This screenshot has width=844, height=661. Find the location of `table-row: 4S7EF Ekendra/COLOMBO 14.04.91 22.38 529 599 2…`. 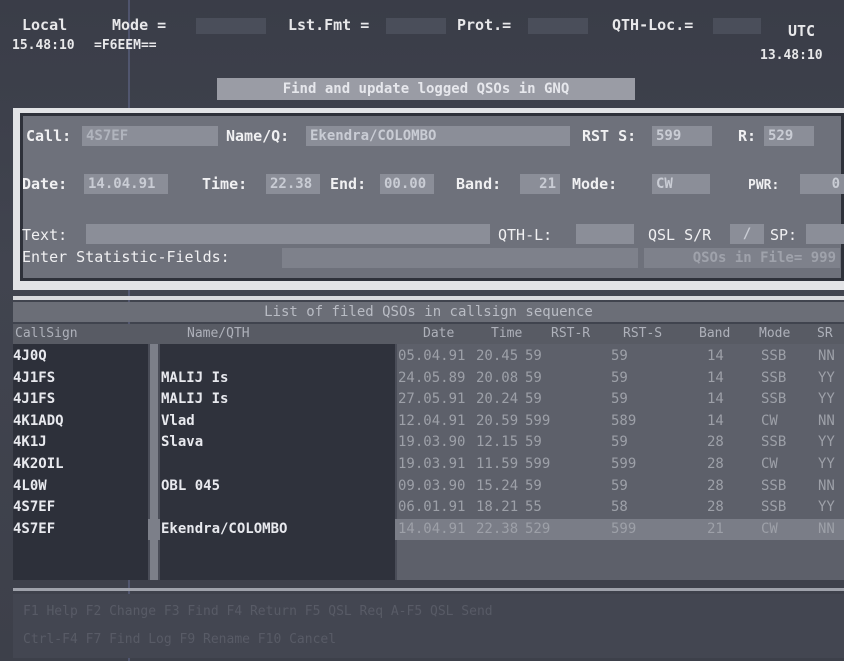

table-row: 4S7EF Ekendra/COLOMBO 14.04.91 22.38 529 599 2… is located at coordinates (428, 529).